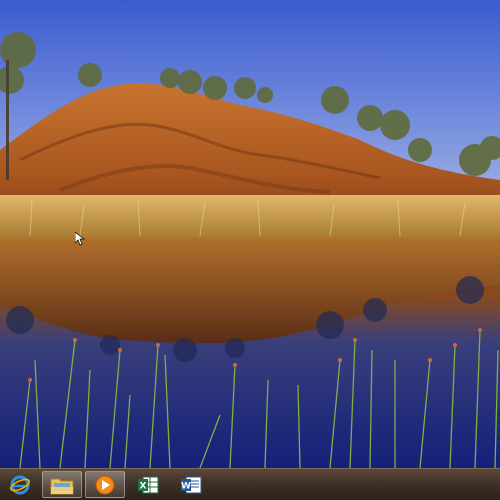 This screenshot has width=500, height=500. I want to click on taskbar-internet-explorer, so click(20, 484).